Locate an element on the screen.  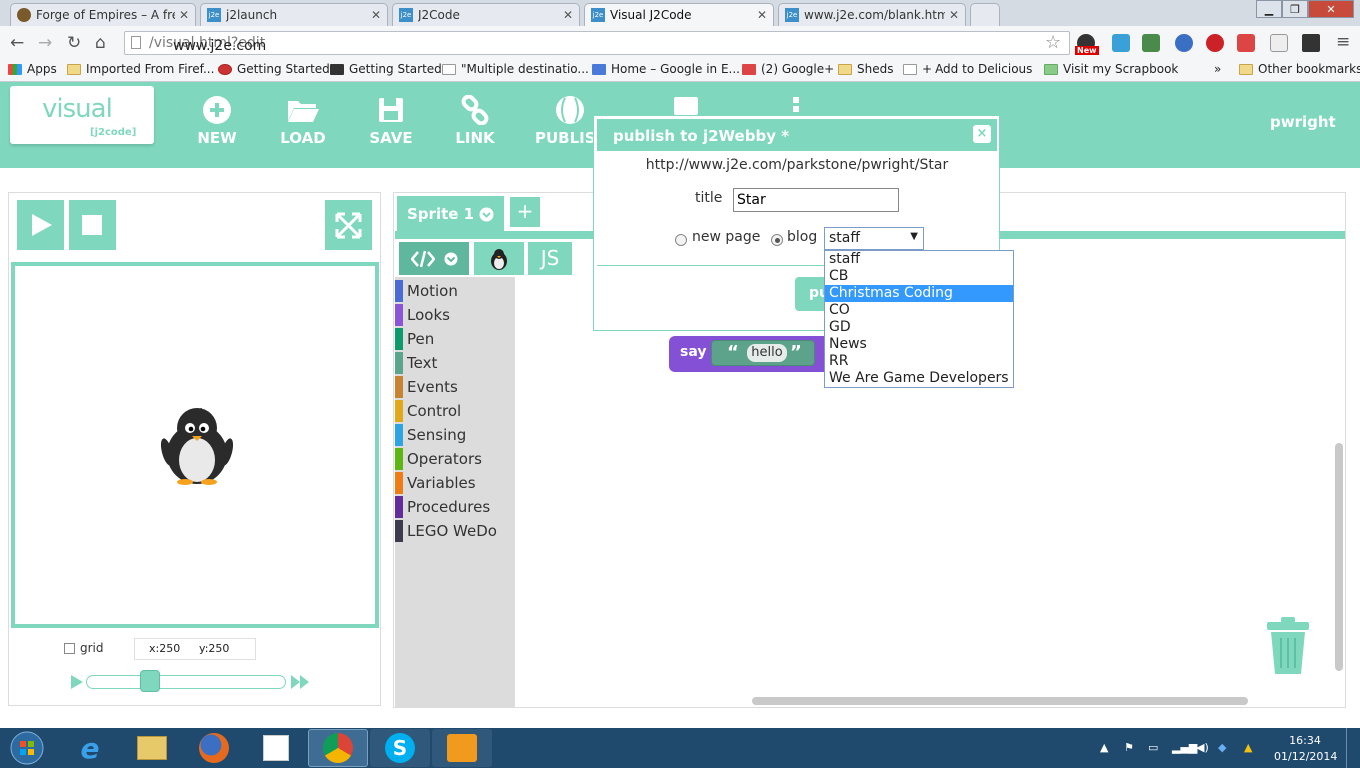
browser-tab-j2launch: j2e j2launch ✕ is located at coordinates (294, 14).